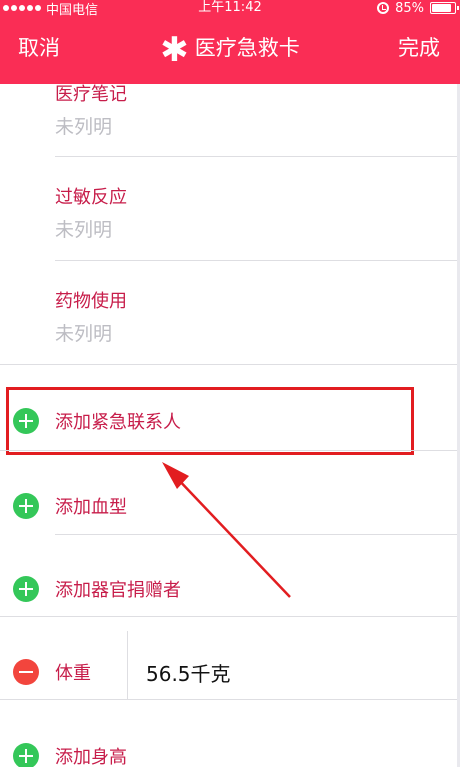 This screenshot has width=460, height=767. I want to click on medications-field: 药物使用 未列明, so click(257, 316).